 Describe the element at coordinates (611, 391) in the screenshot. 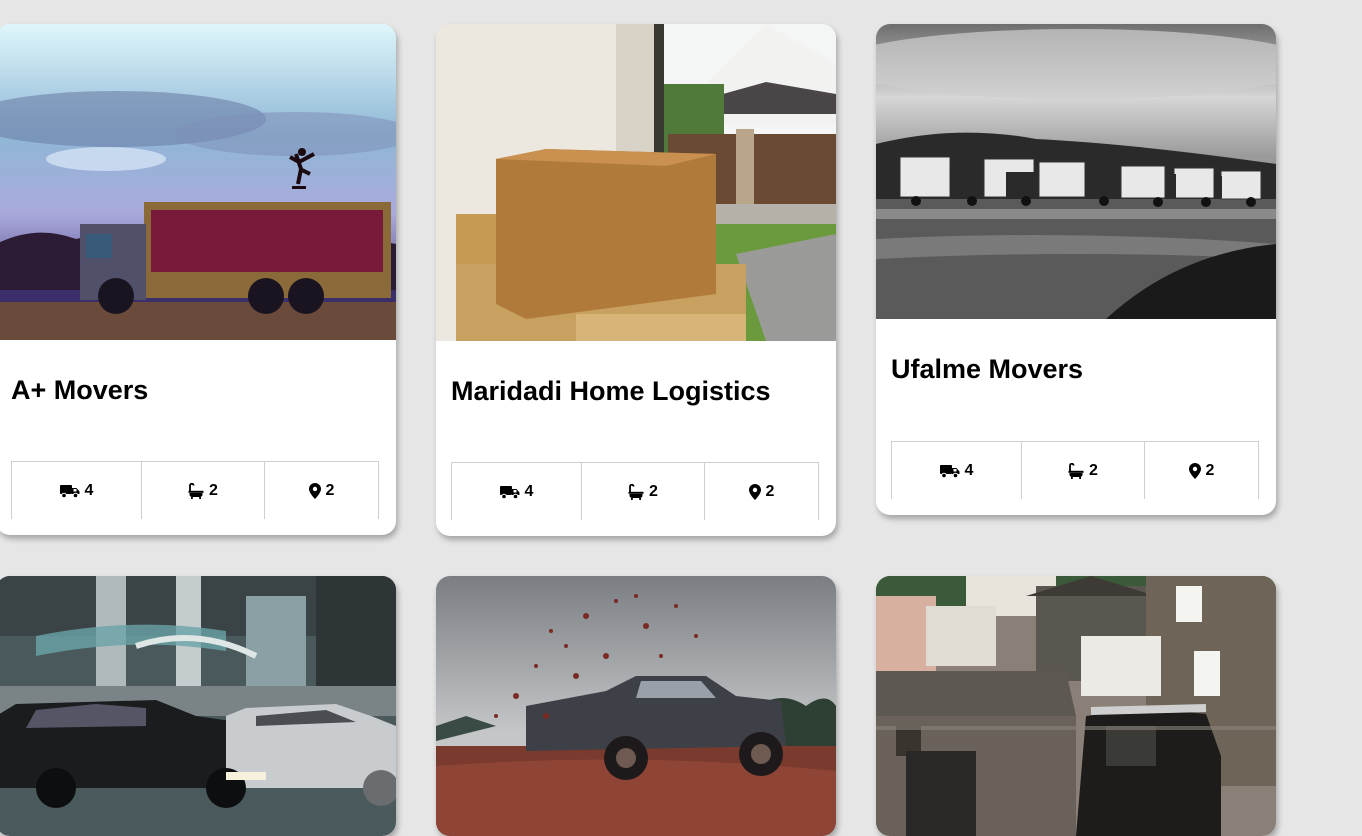

I see `listing-title: Maridadi Home Logistics` at that location.